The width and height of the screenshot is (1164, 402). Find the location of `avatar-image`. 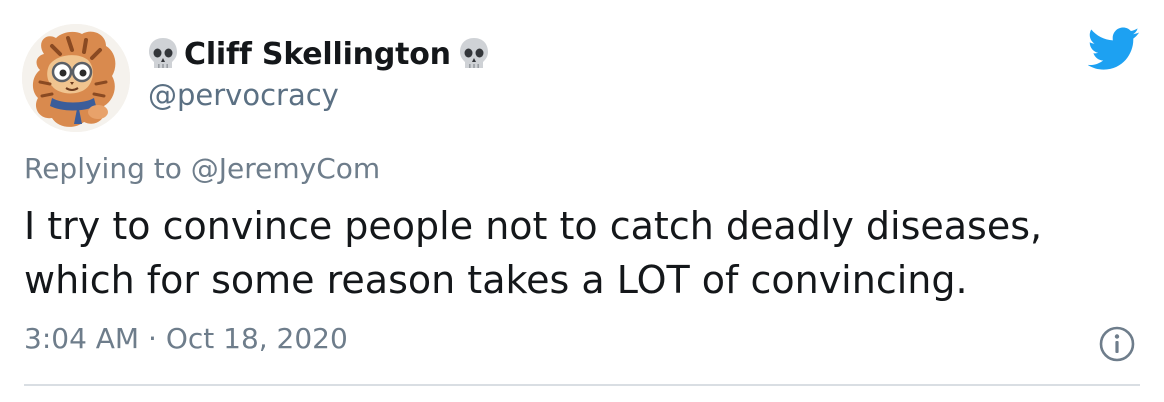

avatar-image is located at coordinates (76, 78).